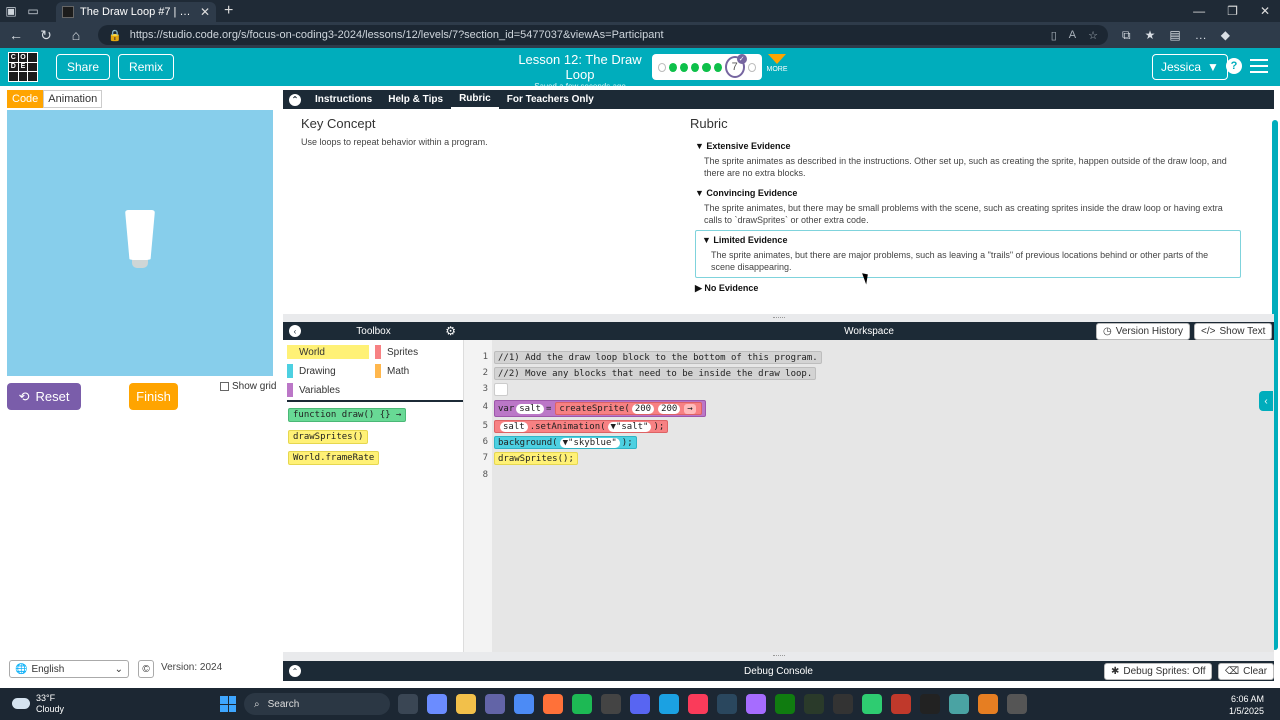 The width and height of the screenshot is (1280, 720). What do you see at coordinates (785, 704) in the screenshot?
I see `xbox-icon` at bounding box center [785, 704].